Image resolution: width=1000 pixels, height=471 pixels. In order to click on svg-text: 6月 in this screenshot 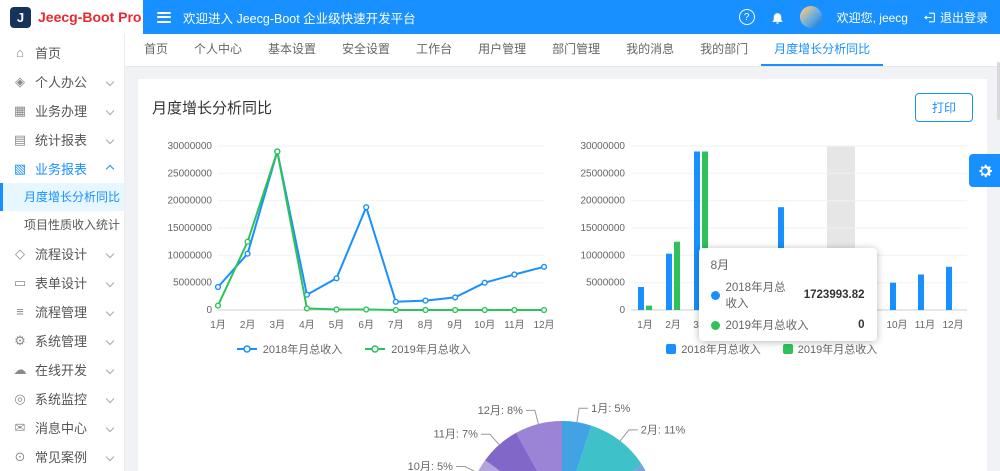, I will do `click(366, 325)`.